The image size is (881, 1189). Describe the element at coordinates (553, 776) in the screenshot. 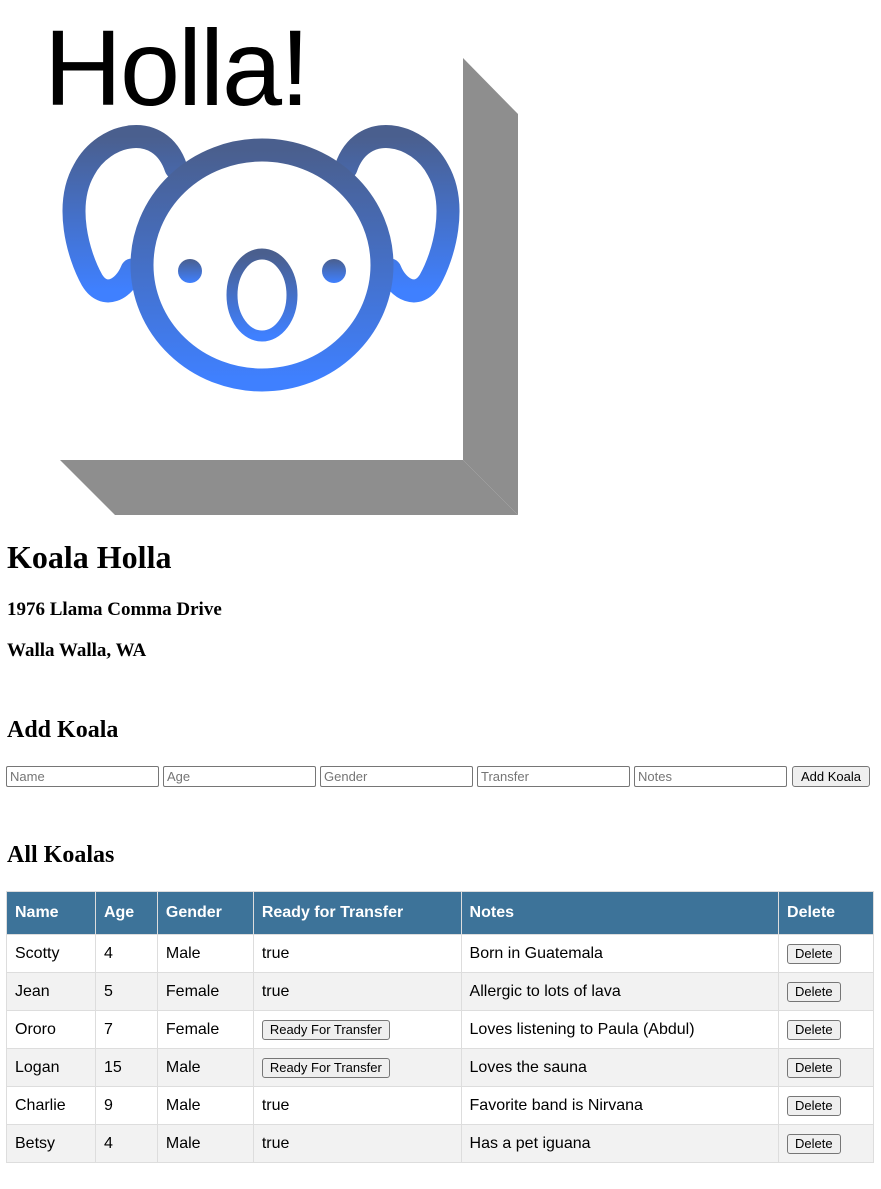

I see `transfer-input` at that location.